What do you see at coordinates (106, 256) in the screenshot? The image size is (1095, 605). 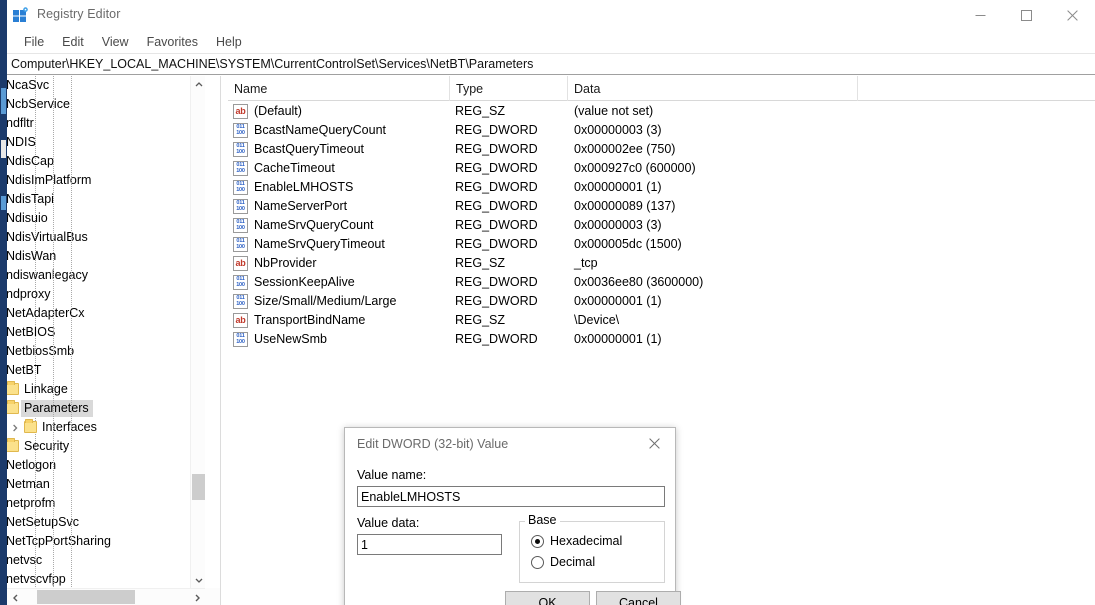 I see `tree-item-ndiswan: NdisWan` at bounding box center [106, 256].